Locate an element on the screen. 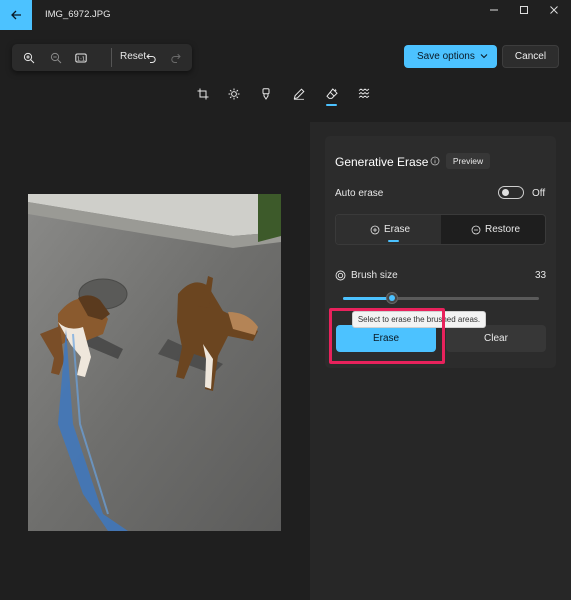 This screenshot has width=571, height=600. toggle-knob is located at coordinates (505, 192).